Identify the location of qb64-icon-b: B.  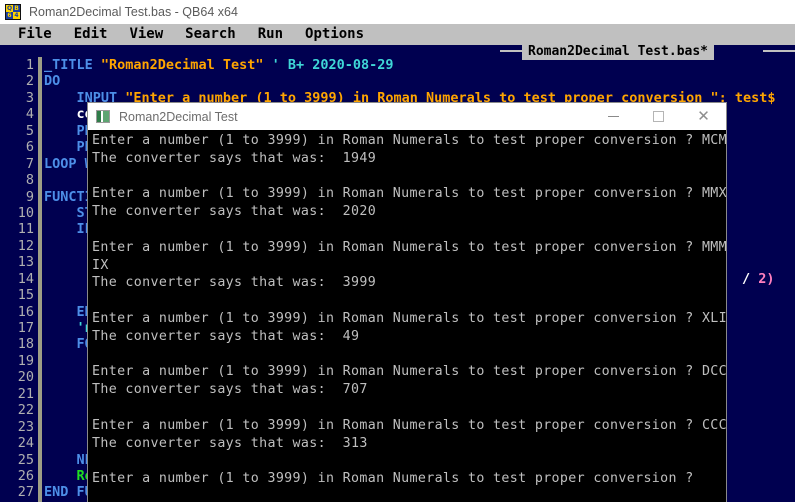
(16, 8).